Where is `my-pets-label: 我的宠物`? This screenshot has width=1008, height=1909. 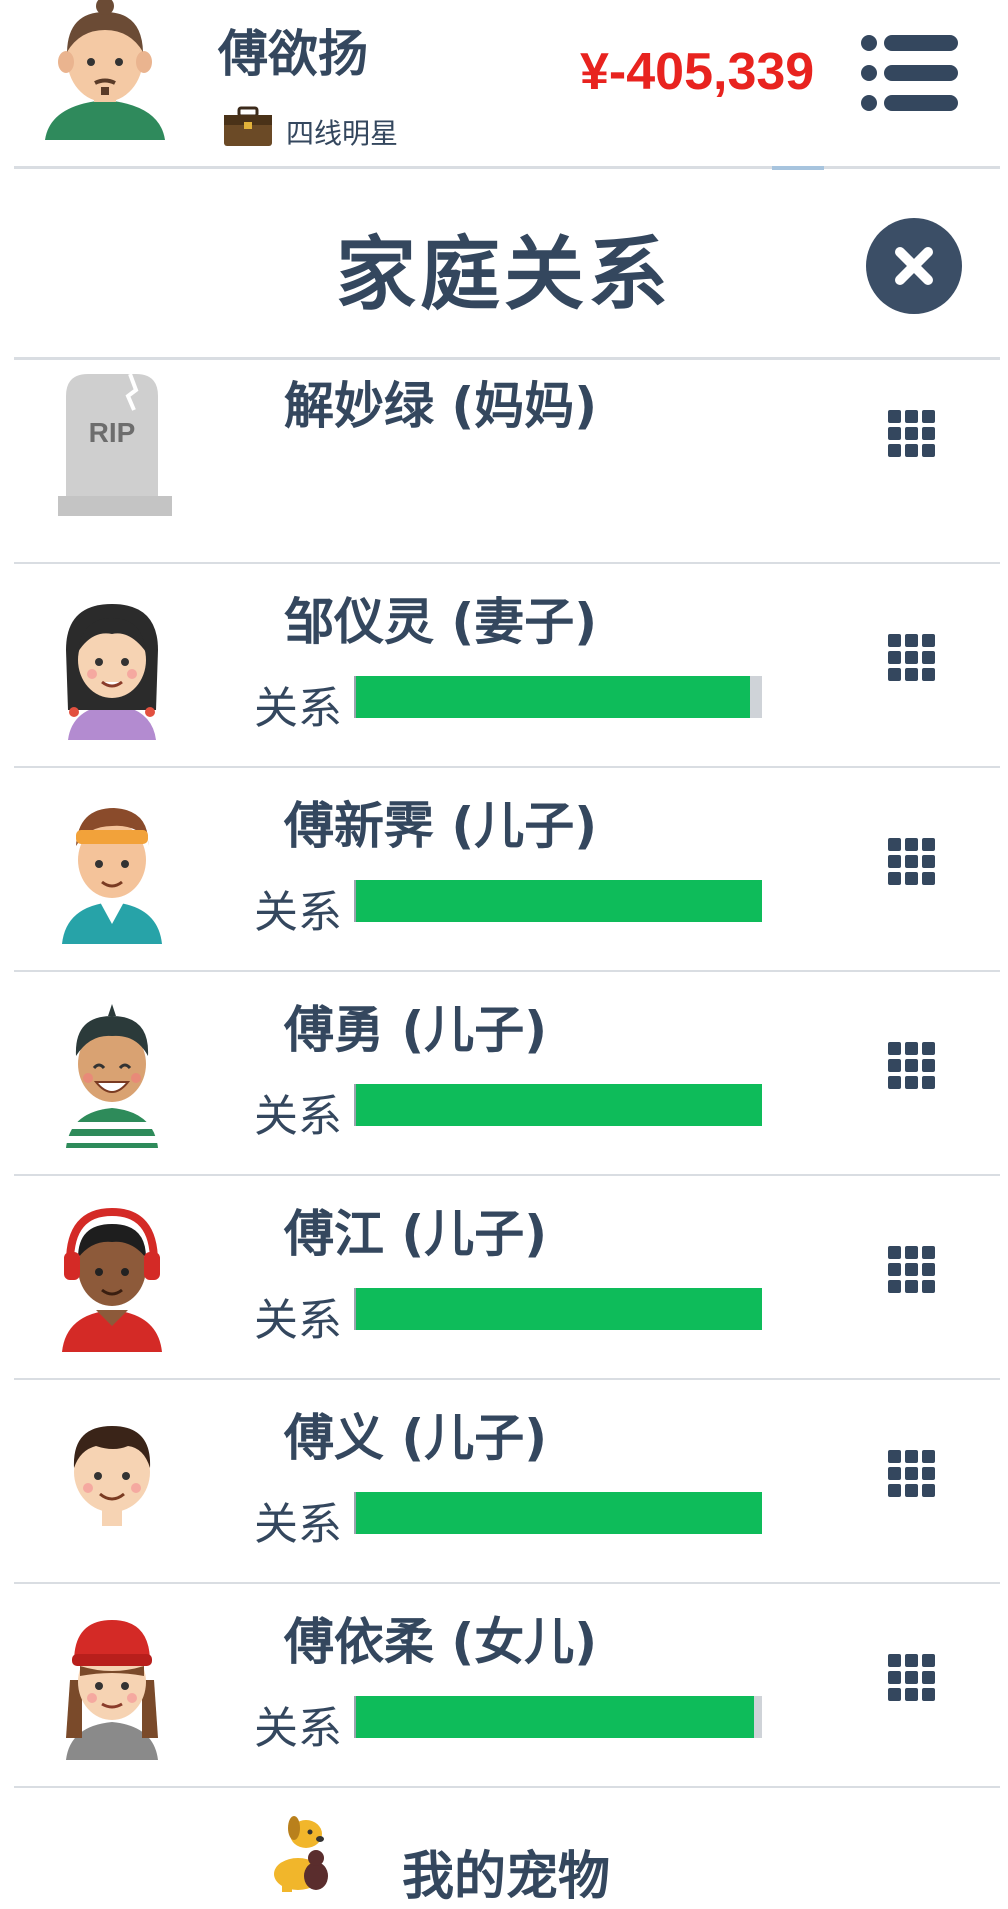
my-pets-label: 我的宠物 is located at coordinates (506, 1877).